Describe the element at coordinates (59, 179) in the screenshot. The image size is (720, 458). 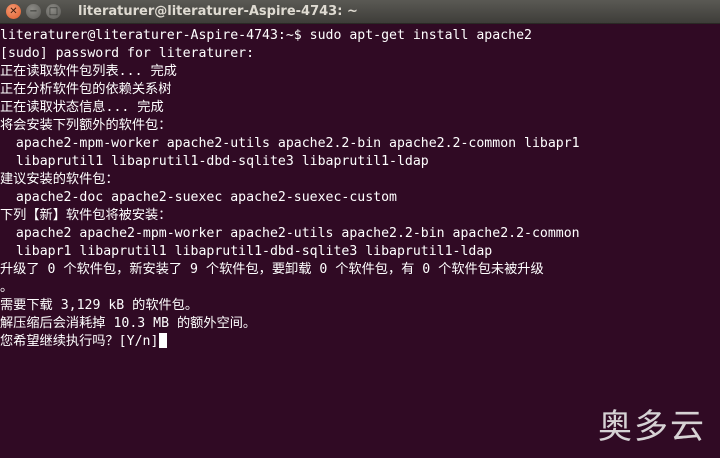
I see `terminal-line: 建议安装的软件包：` at that location.